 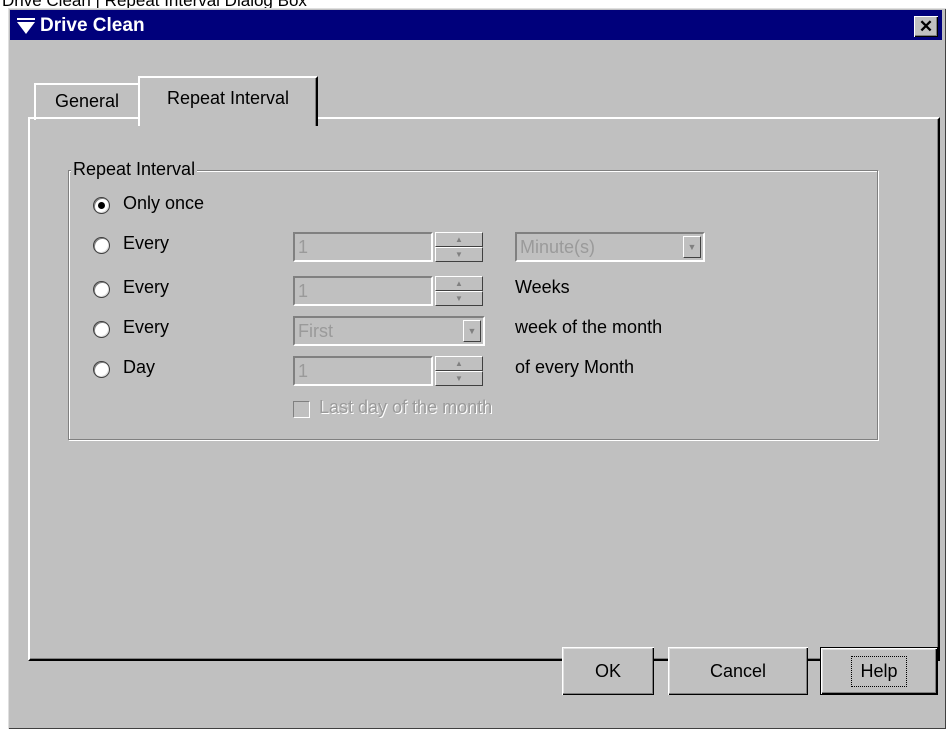 What do you see at coordinates (575, 367) in the screenshot?
I see `of-every-month-label: of every Month` at bounding box center [575, 367].